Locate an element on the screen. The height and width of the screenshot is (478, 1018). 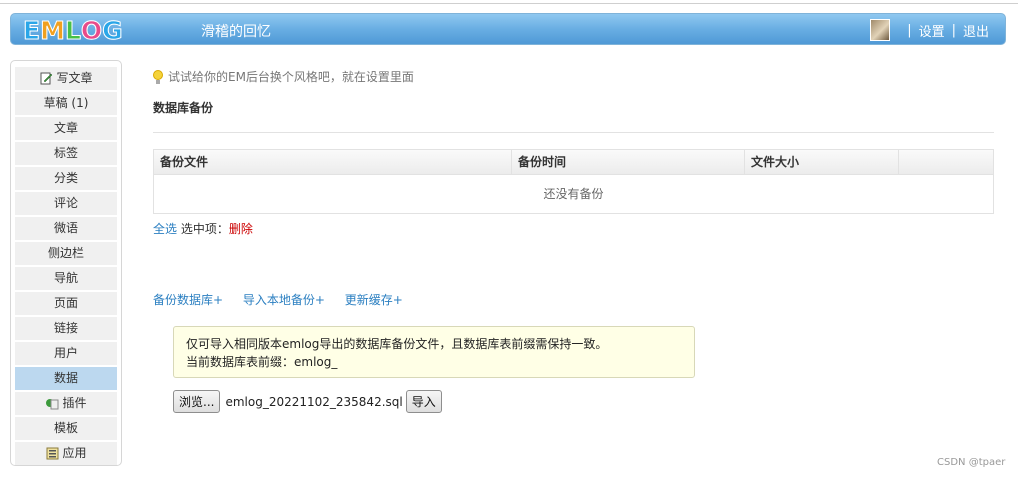
sidebar-item-tags: 标签 is located at coordinates (66, 153).